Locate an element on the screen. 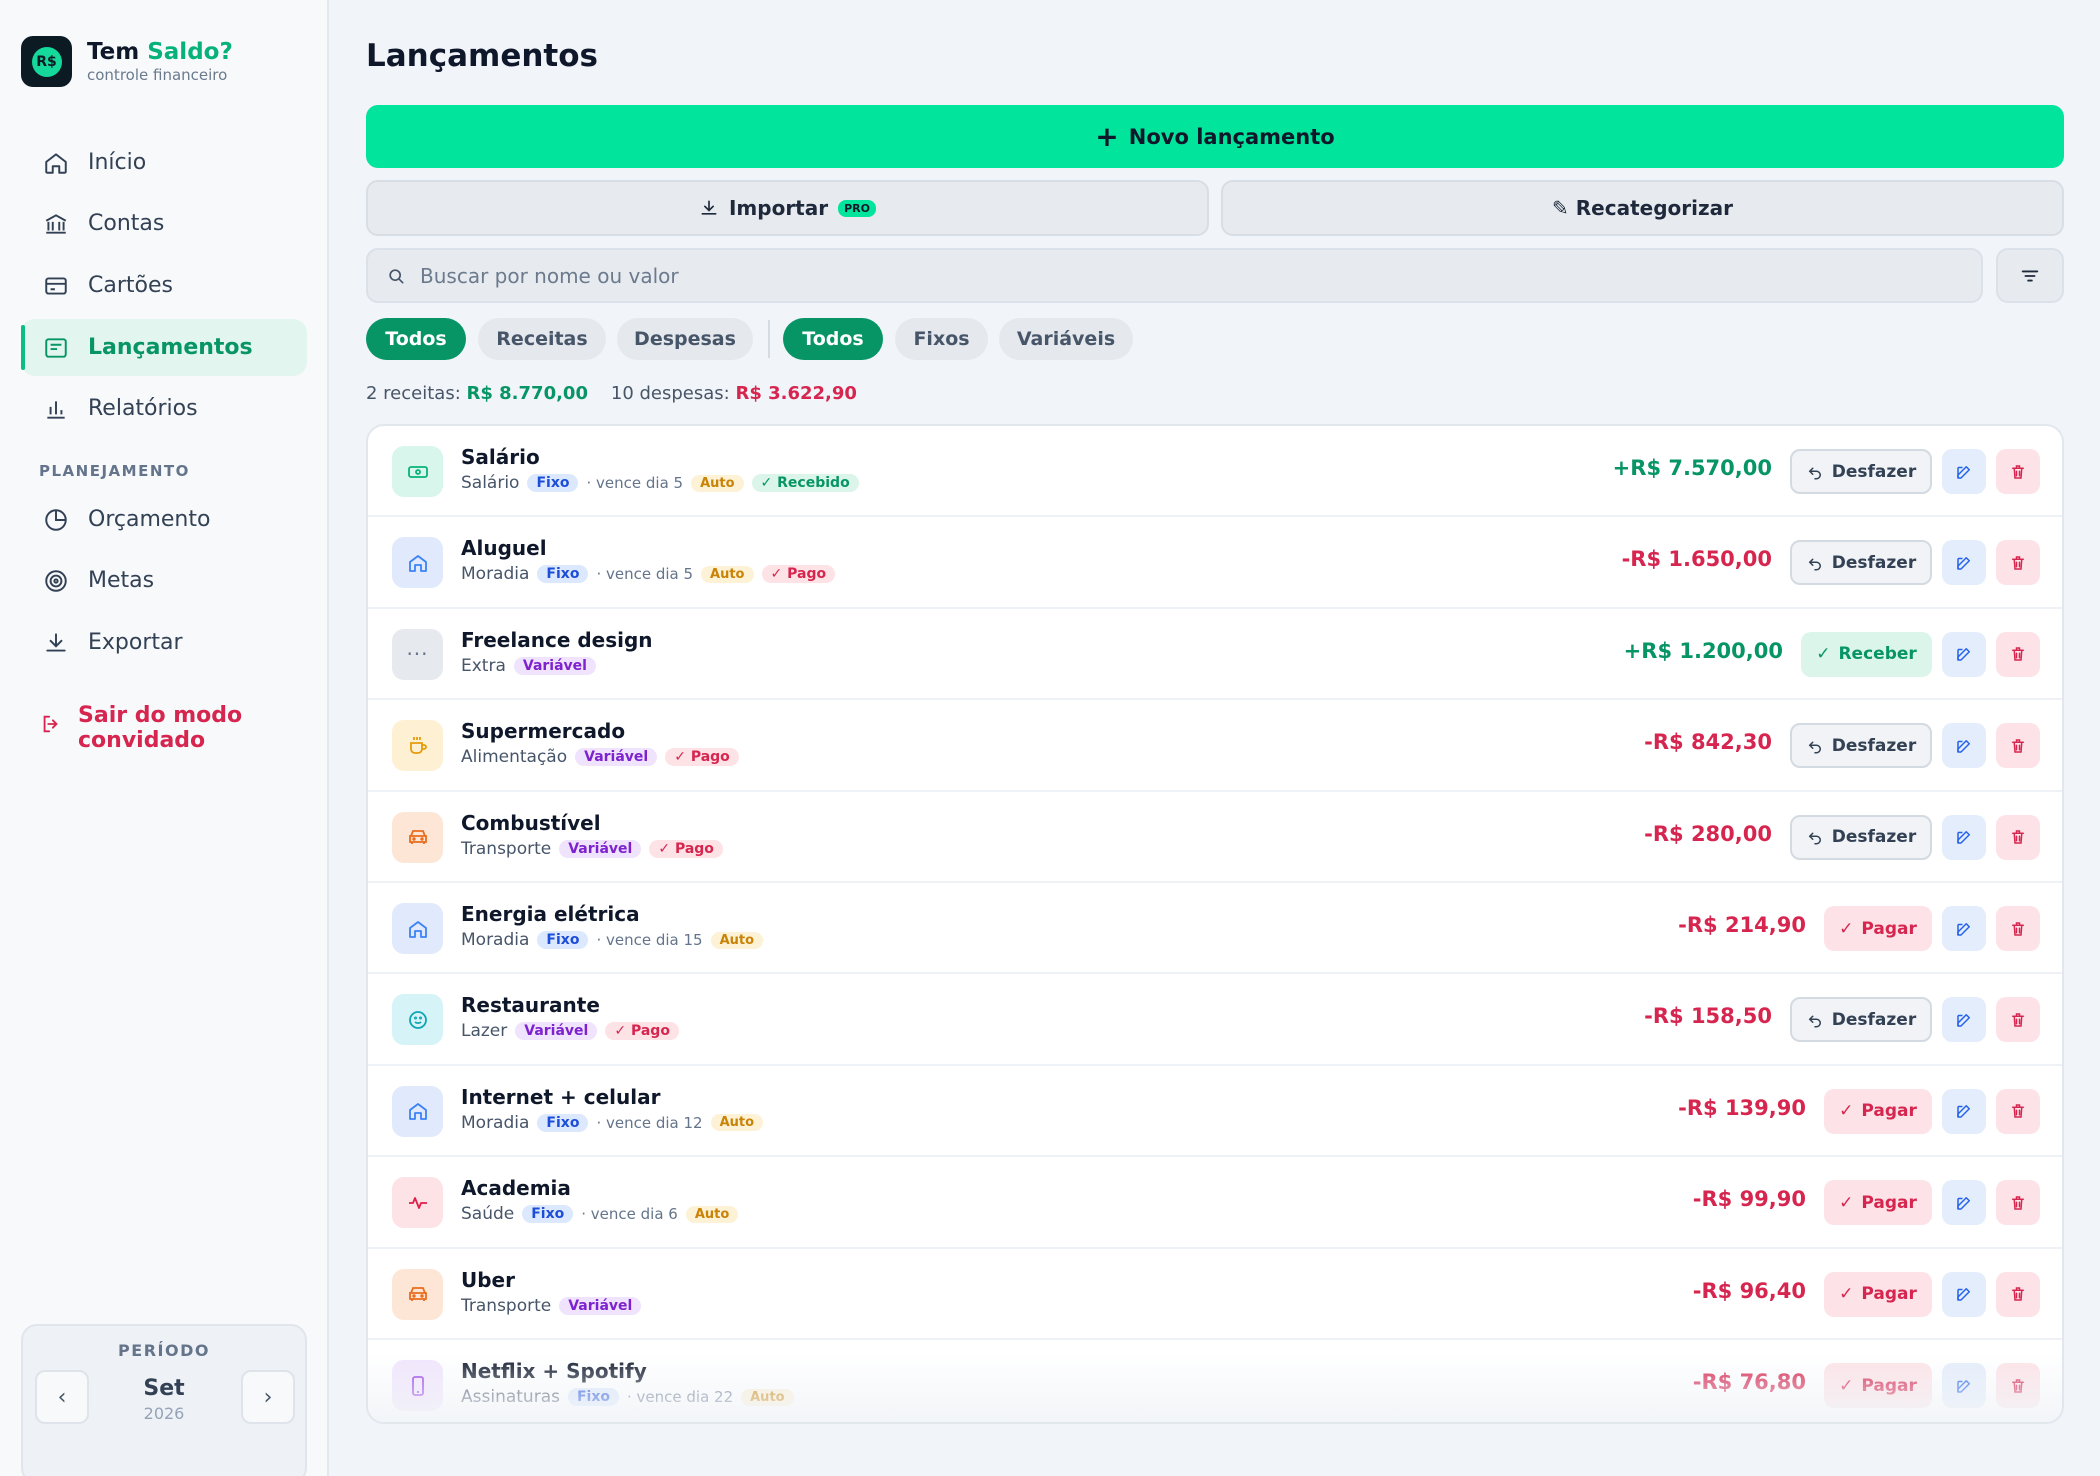 The image size is (2100, 1476). filter-kind-todos: Todos is located at coordinates (833, 339).